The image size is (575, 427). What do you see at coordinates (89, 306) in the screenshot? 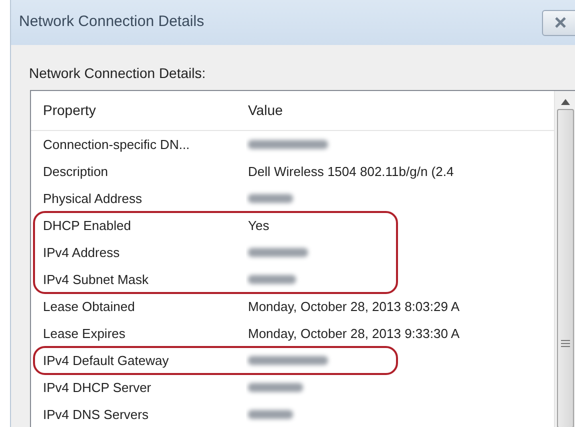
I see `property-name: Lease Obtained` at bounding box center [89, 306].